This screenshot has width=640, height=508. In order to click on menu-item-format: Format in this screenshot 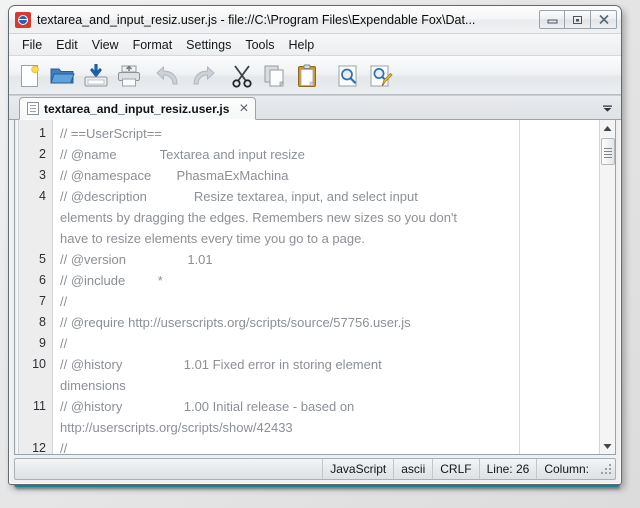, I will do `click(153, 45)`.